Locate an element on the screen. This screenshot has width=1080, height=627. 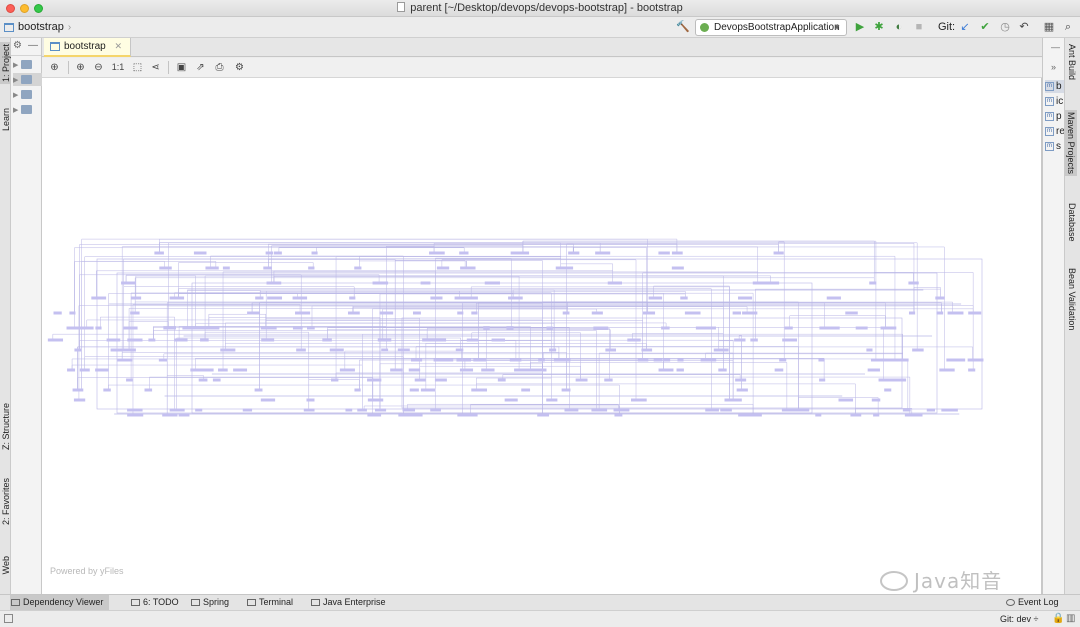
settings-gear-icon: ⚙ is located at coordinates (17, 45).